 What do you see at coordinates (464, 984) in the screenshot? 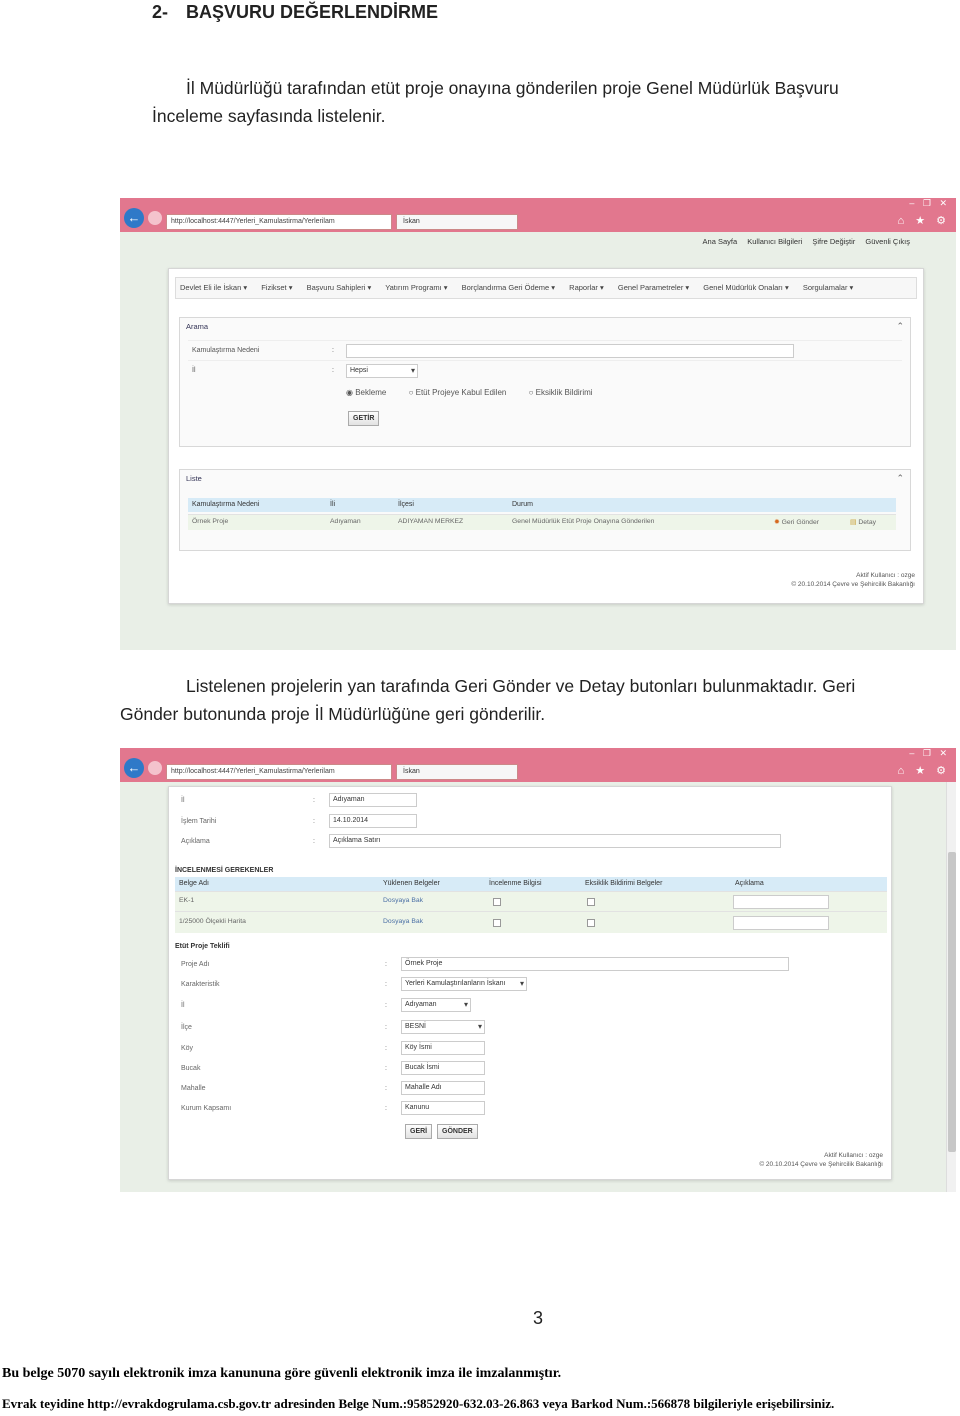
I see `characteristic-select: Yerleri Kamulaştırılanların İskanı` at bounding box center [464, 984].